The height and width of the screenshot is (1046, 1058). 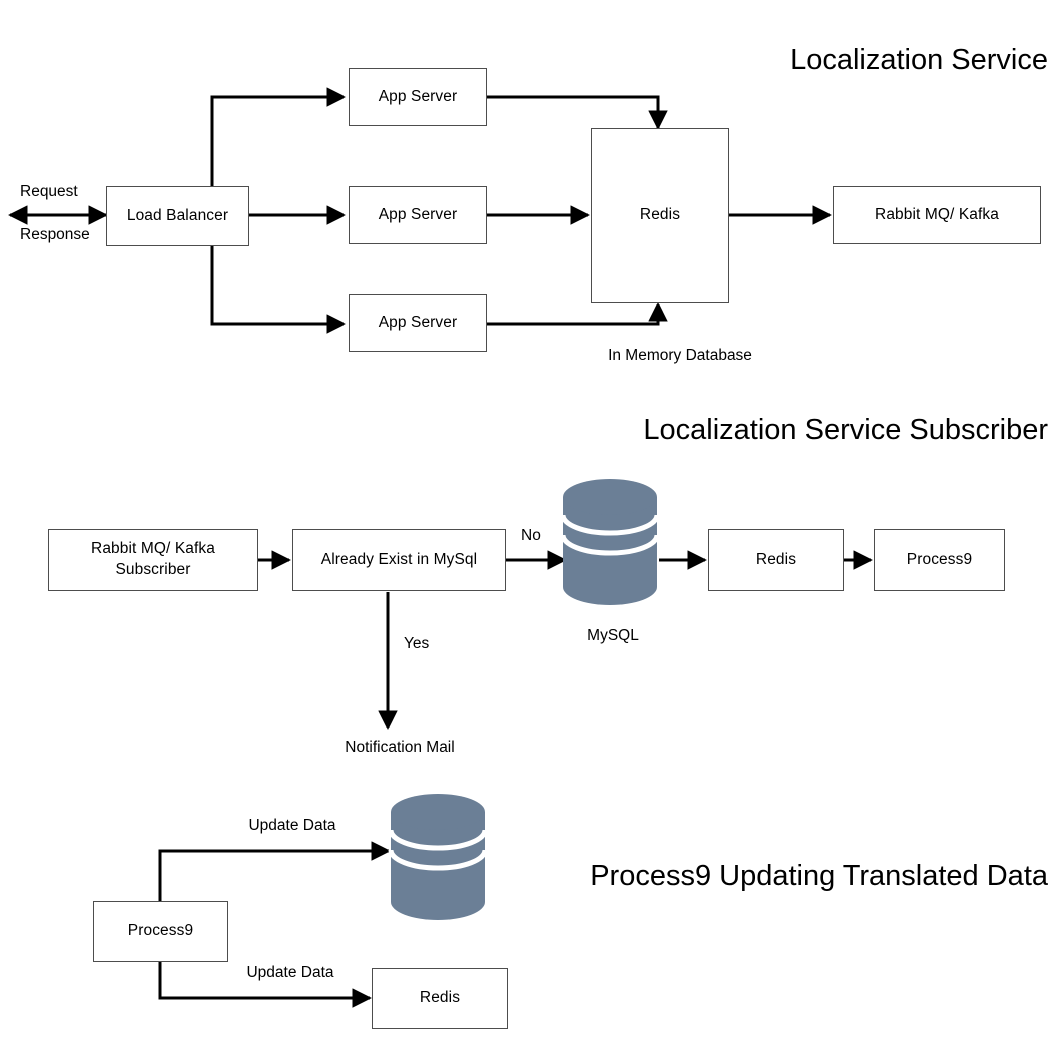 I want to click on node-rabbitmq-kafka-subscriber: Rabbit MQ/ Kafka Subscriber, so click(x=153, y=560).